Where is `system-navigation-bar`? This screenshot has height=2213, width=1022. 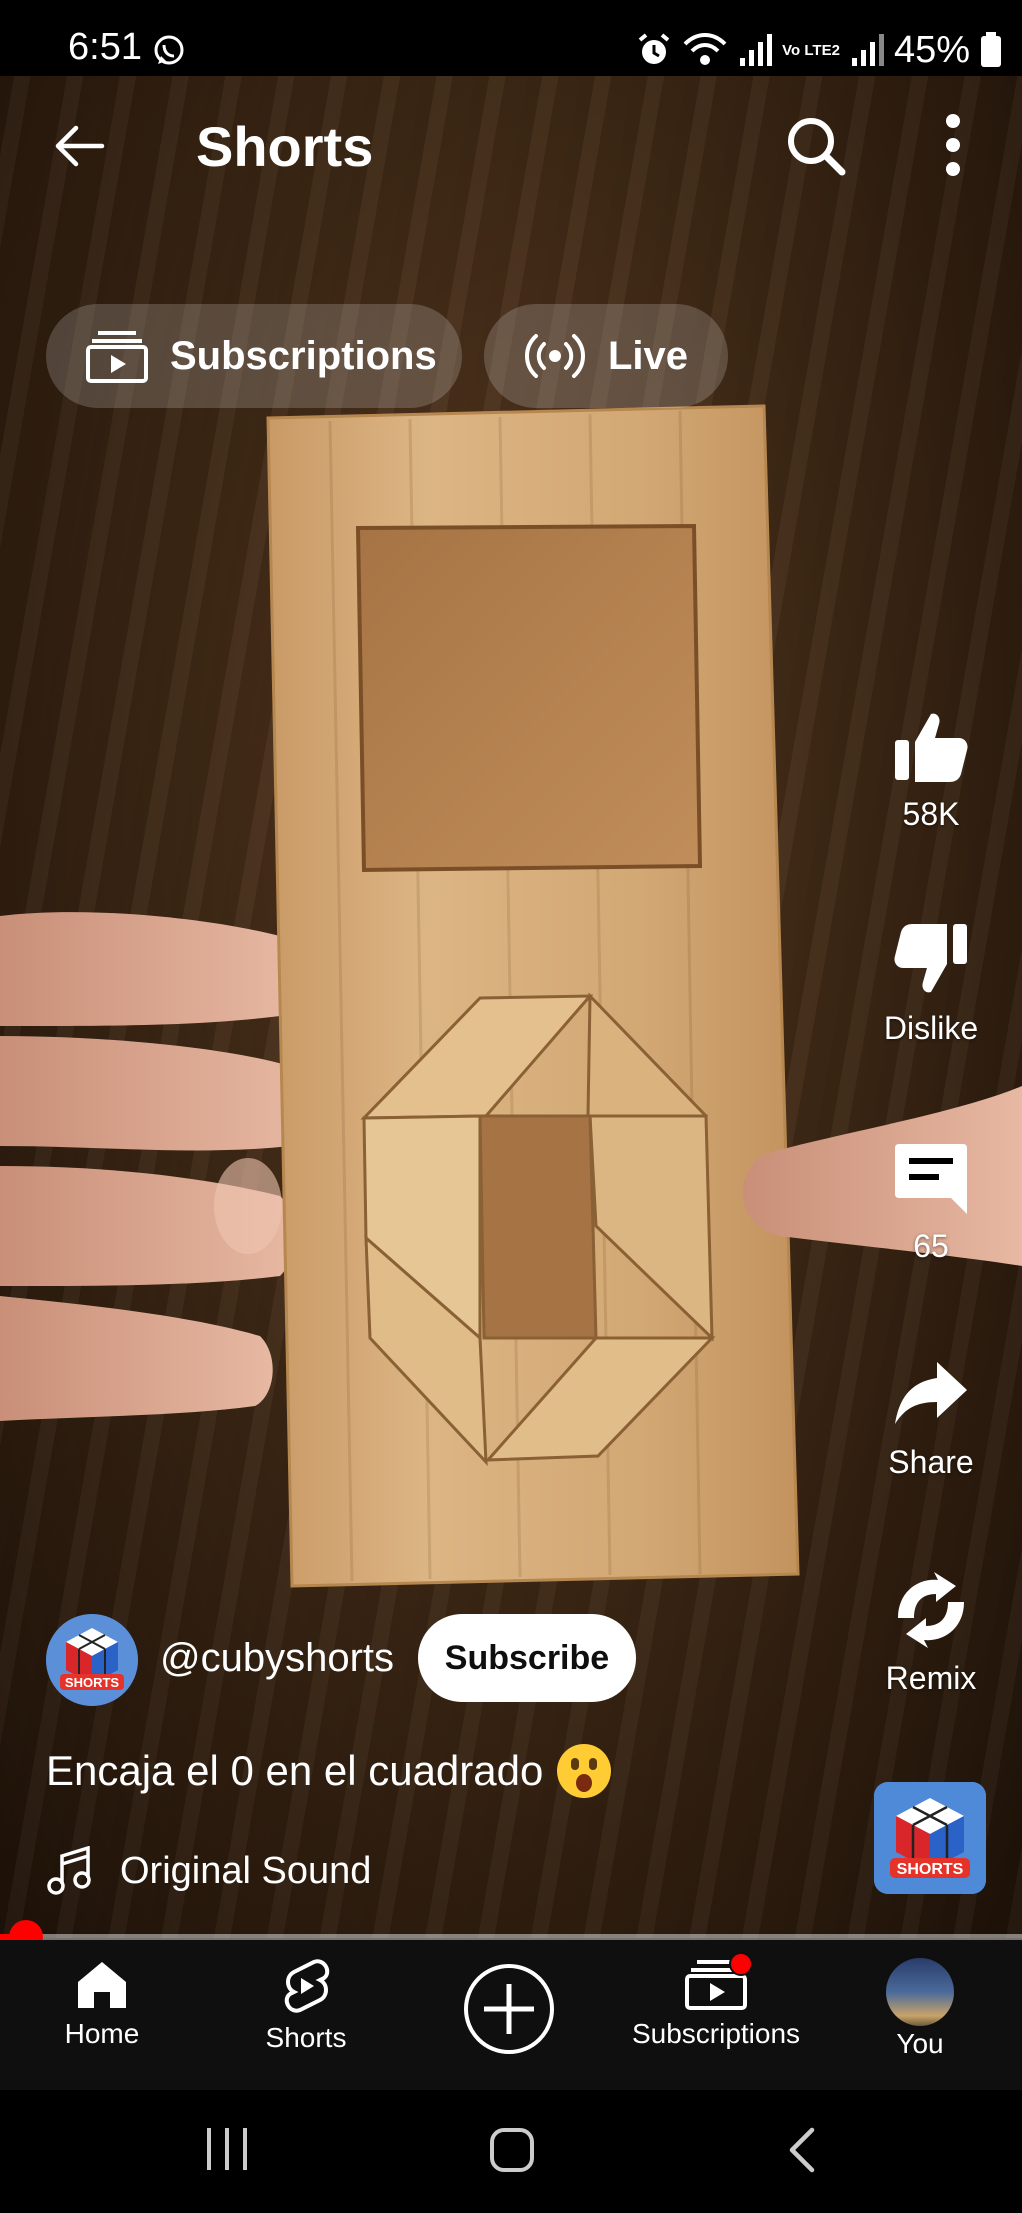 system-navigation-bar is located at coordinates (511, 2151).